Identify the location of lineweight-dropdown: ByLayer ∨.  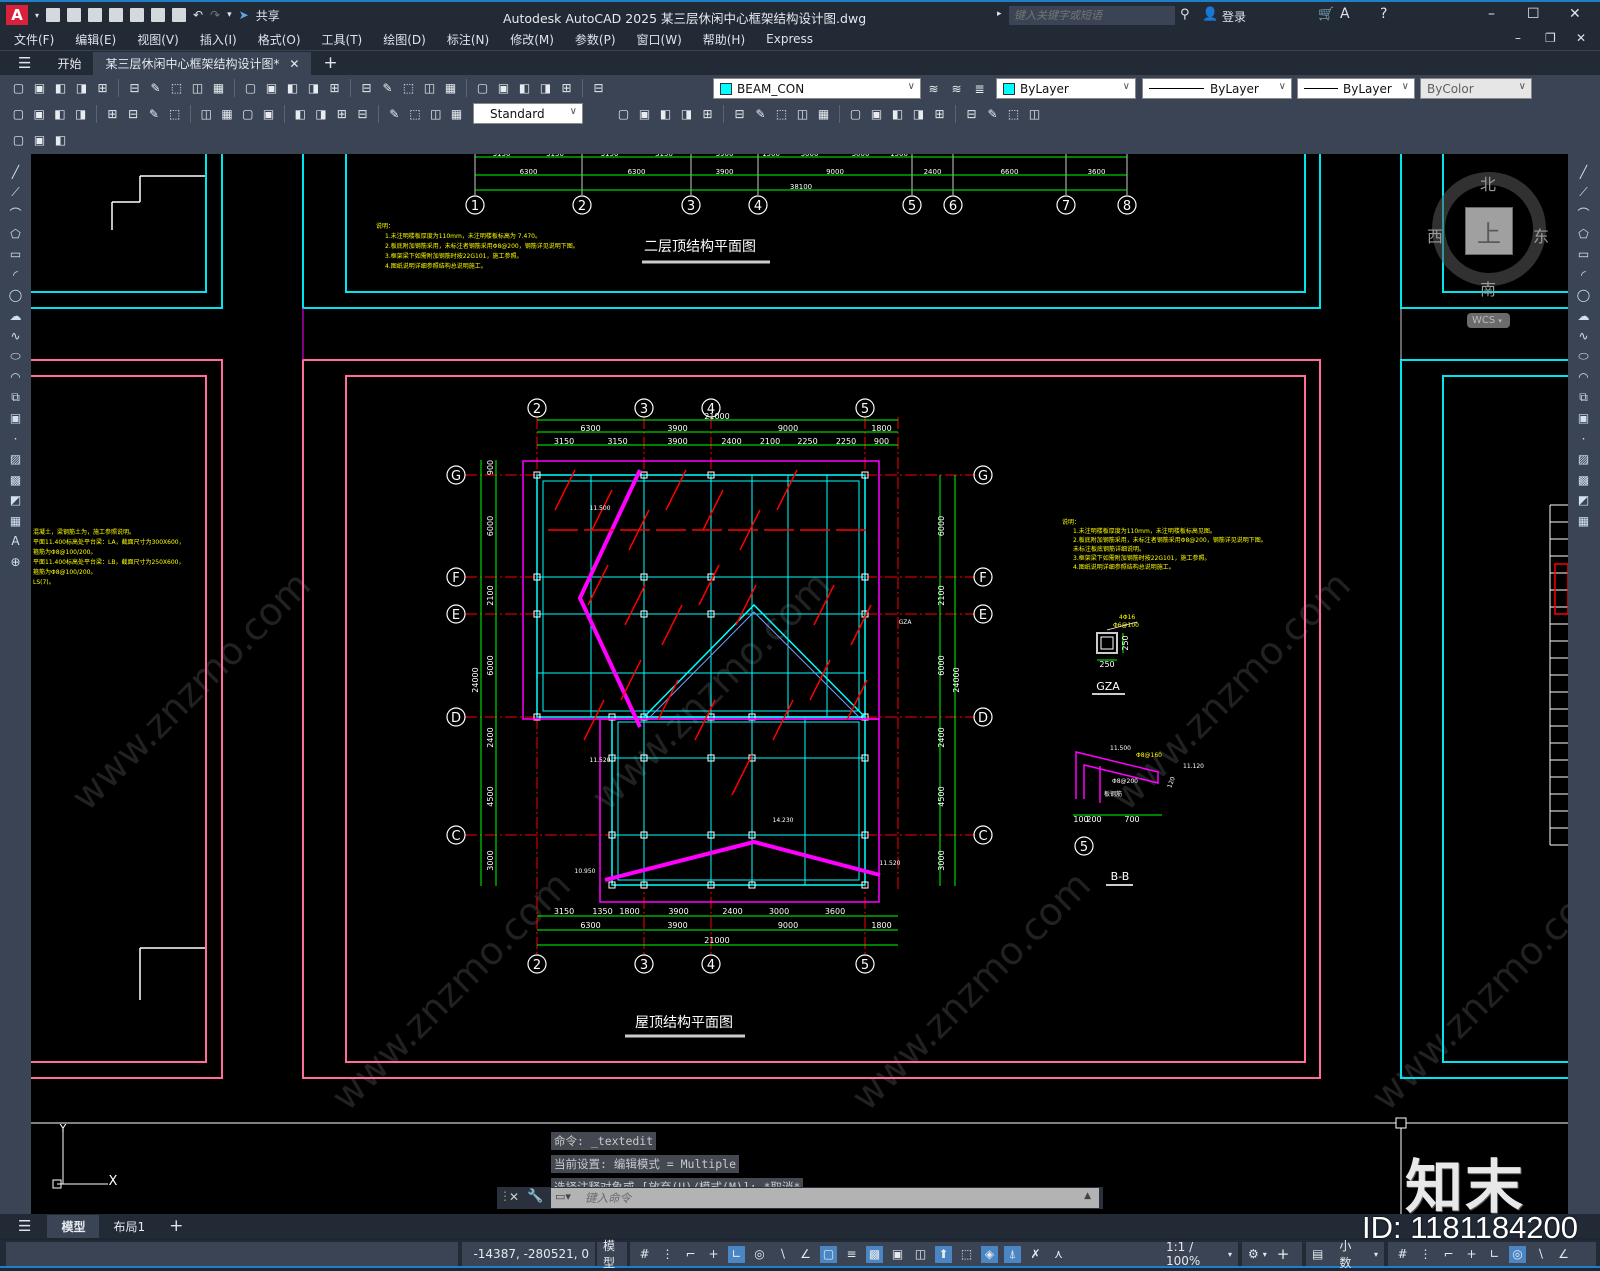
(1356, 88).